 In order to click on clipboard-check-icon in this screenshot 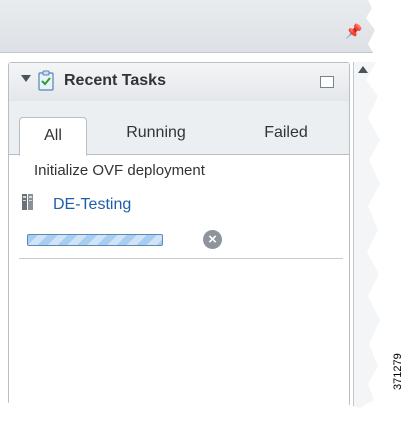, I will do `click(46, 80)`.